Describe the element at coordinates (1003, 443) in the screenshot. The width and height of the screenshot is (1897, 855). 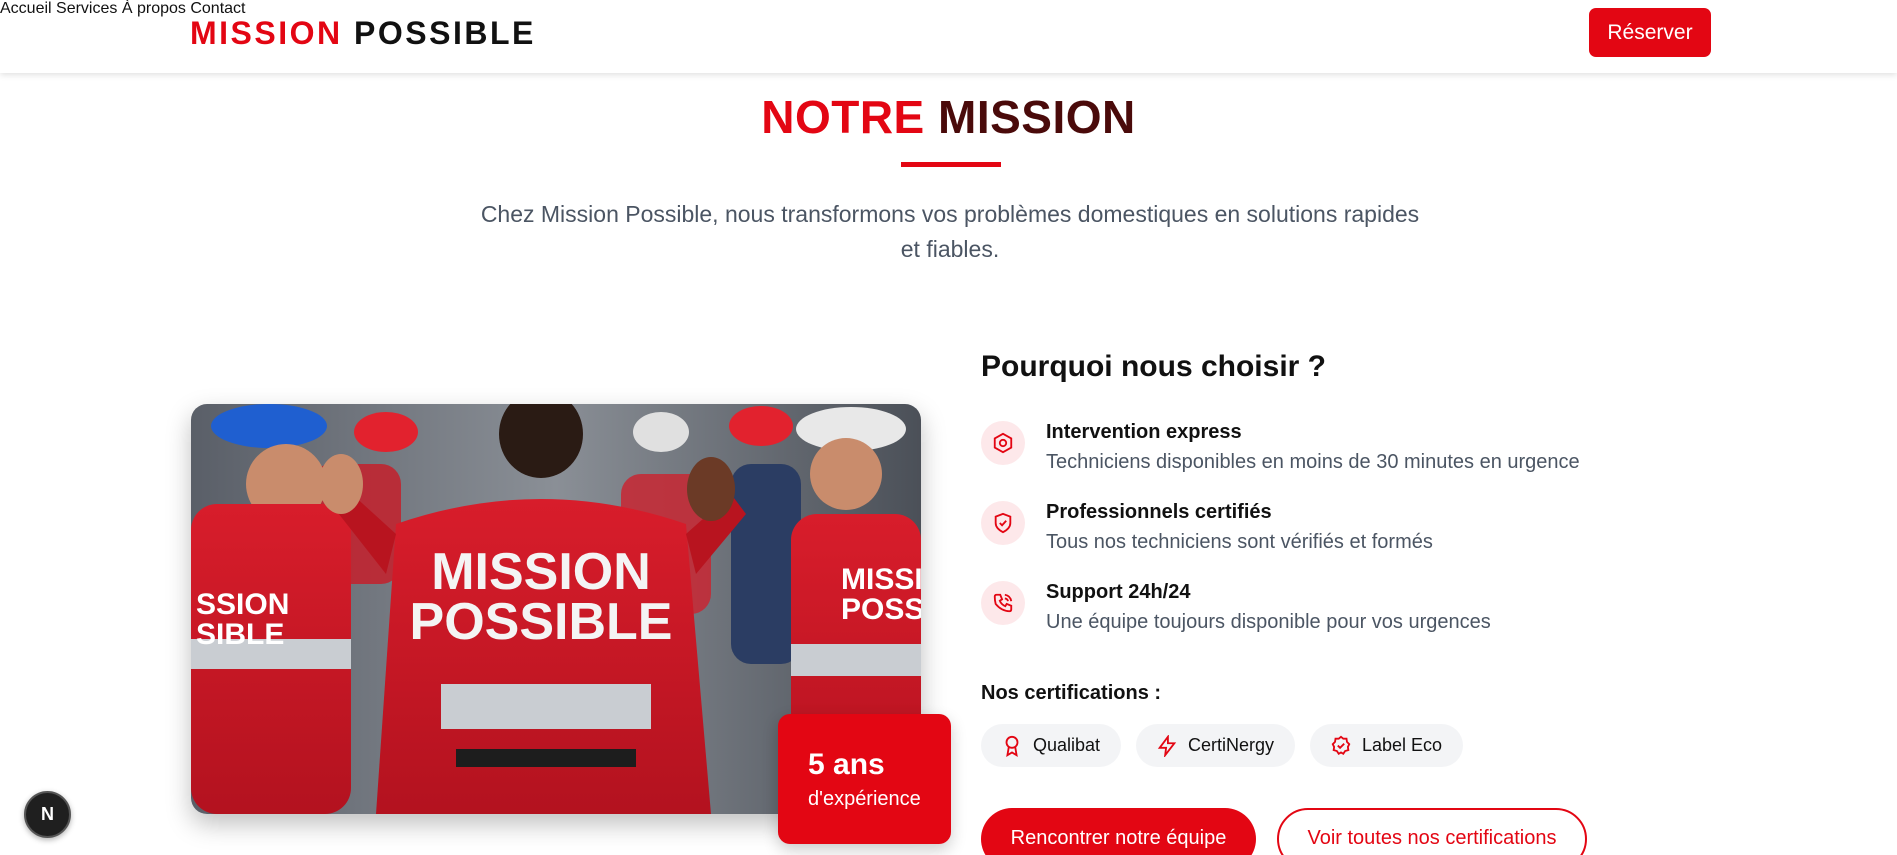
I see `hexagon-gear-icon` at that location.